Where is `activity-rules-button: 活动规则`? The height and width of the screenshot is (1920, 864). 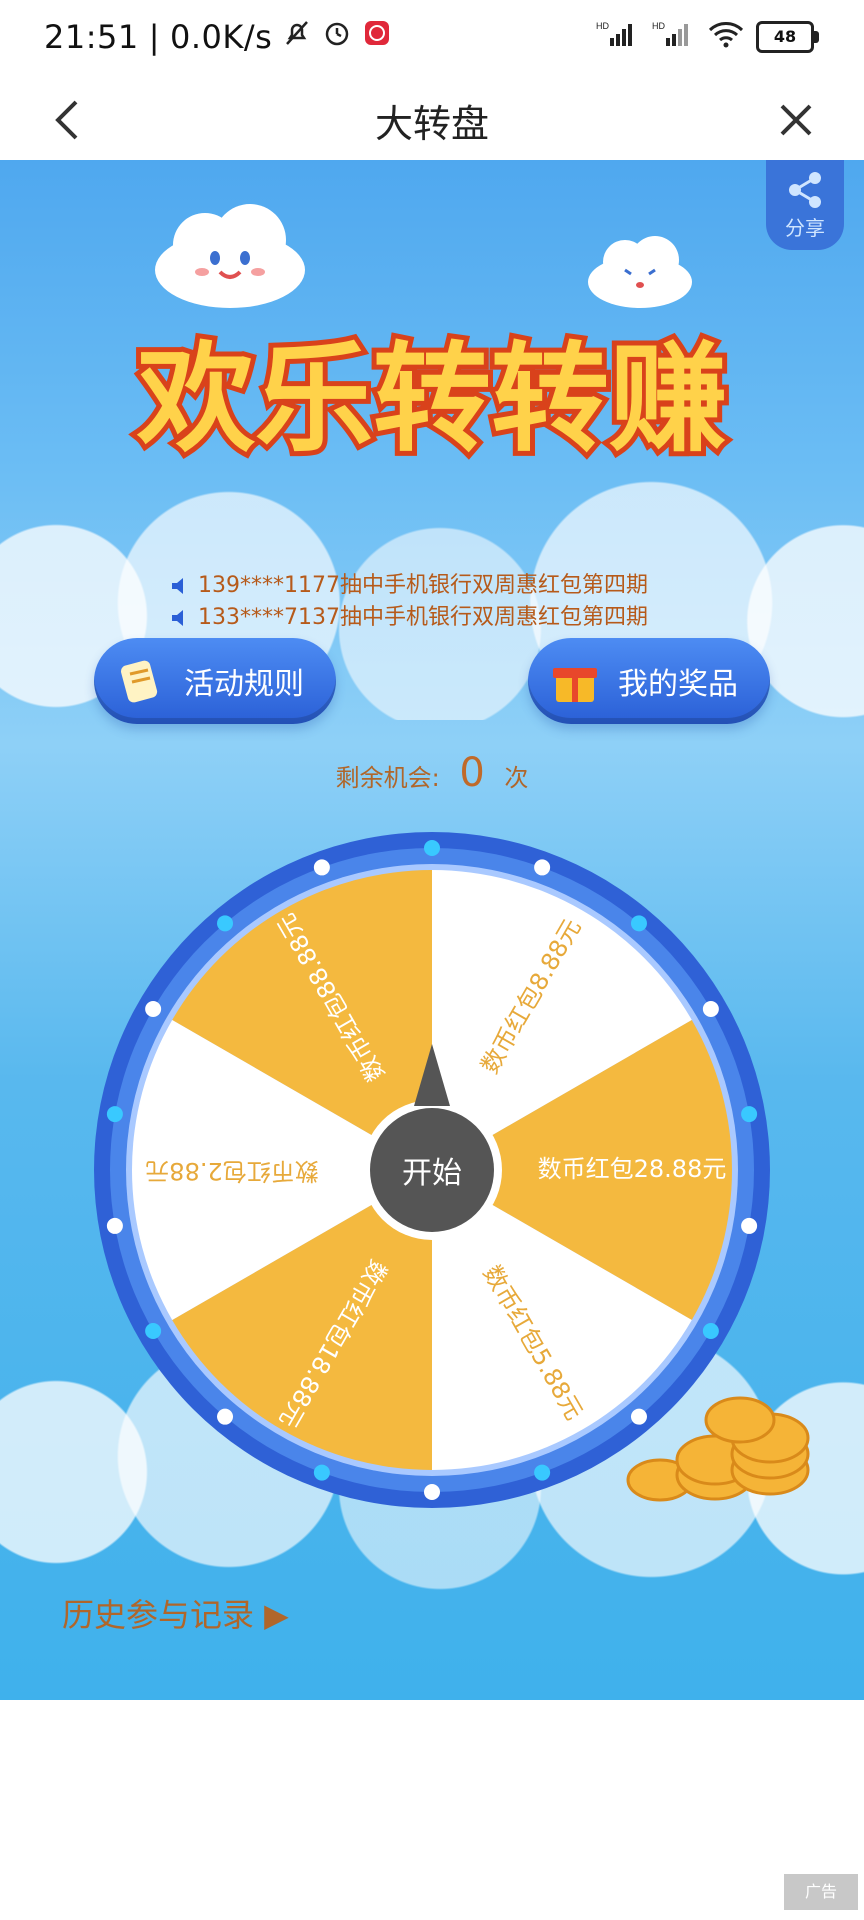 activity-rules-button: 活动规则 is located at coordinates (215, 681).